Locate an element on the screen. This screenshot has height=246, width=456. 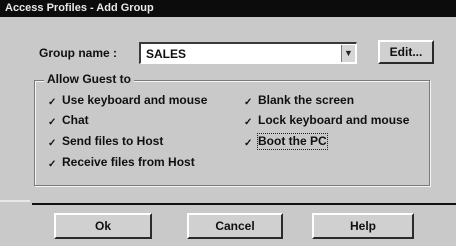
checkbox-label: Lock keyboard and mouse is located at coordinates (334, 120).